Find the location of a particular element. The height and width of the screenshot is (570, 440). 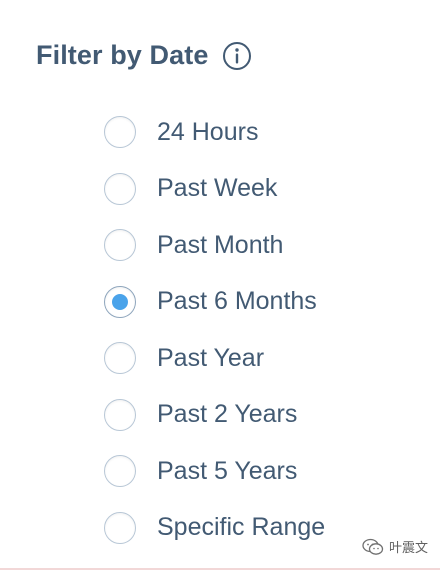

option-label: Past Year is located at coordinates (211, 357).